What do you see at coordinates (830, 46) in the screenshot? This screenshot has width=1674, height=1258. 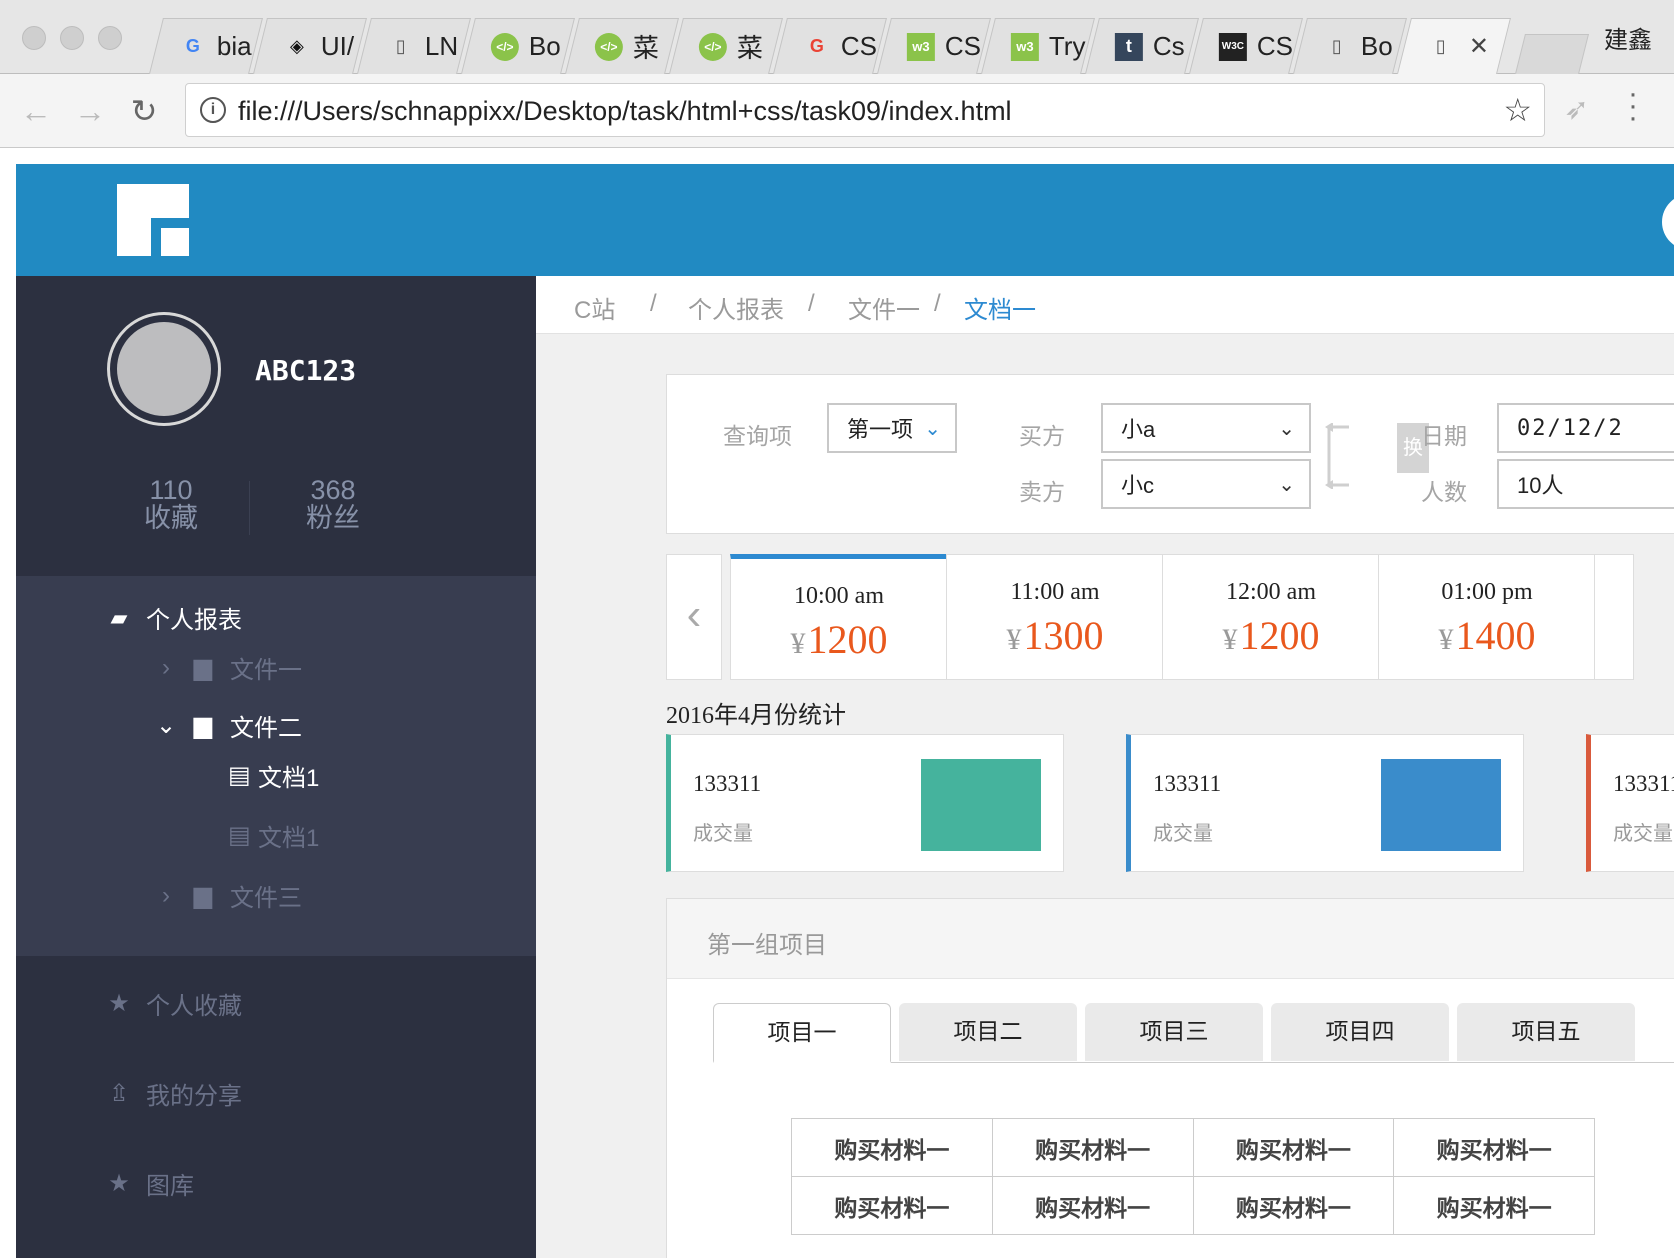 I see `browser-tab: G CS` at bounding box center [830, 46].